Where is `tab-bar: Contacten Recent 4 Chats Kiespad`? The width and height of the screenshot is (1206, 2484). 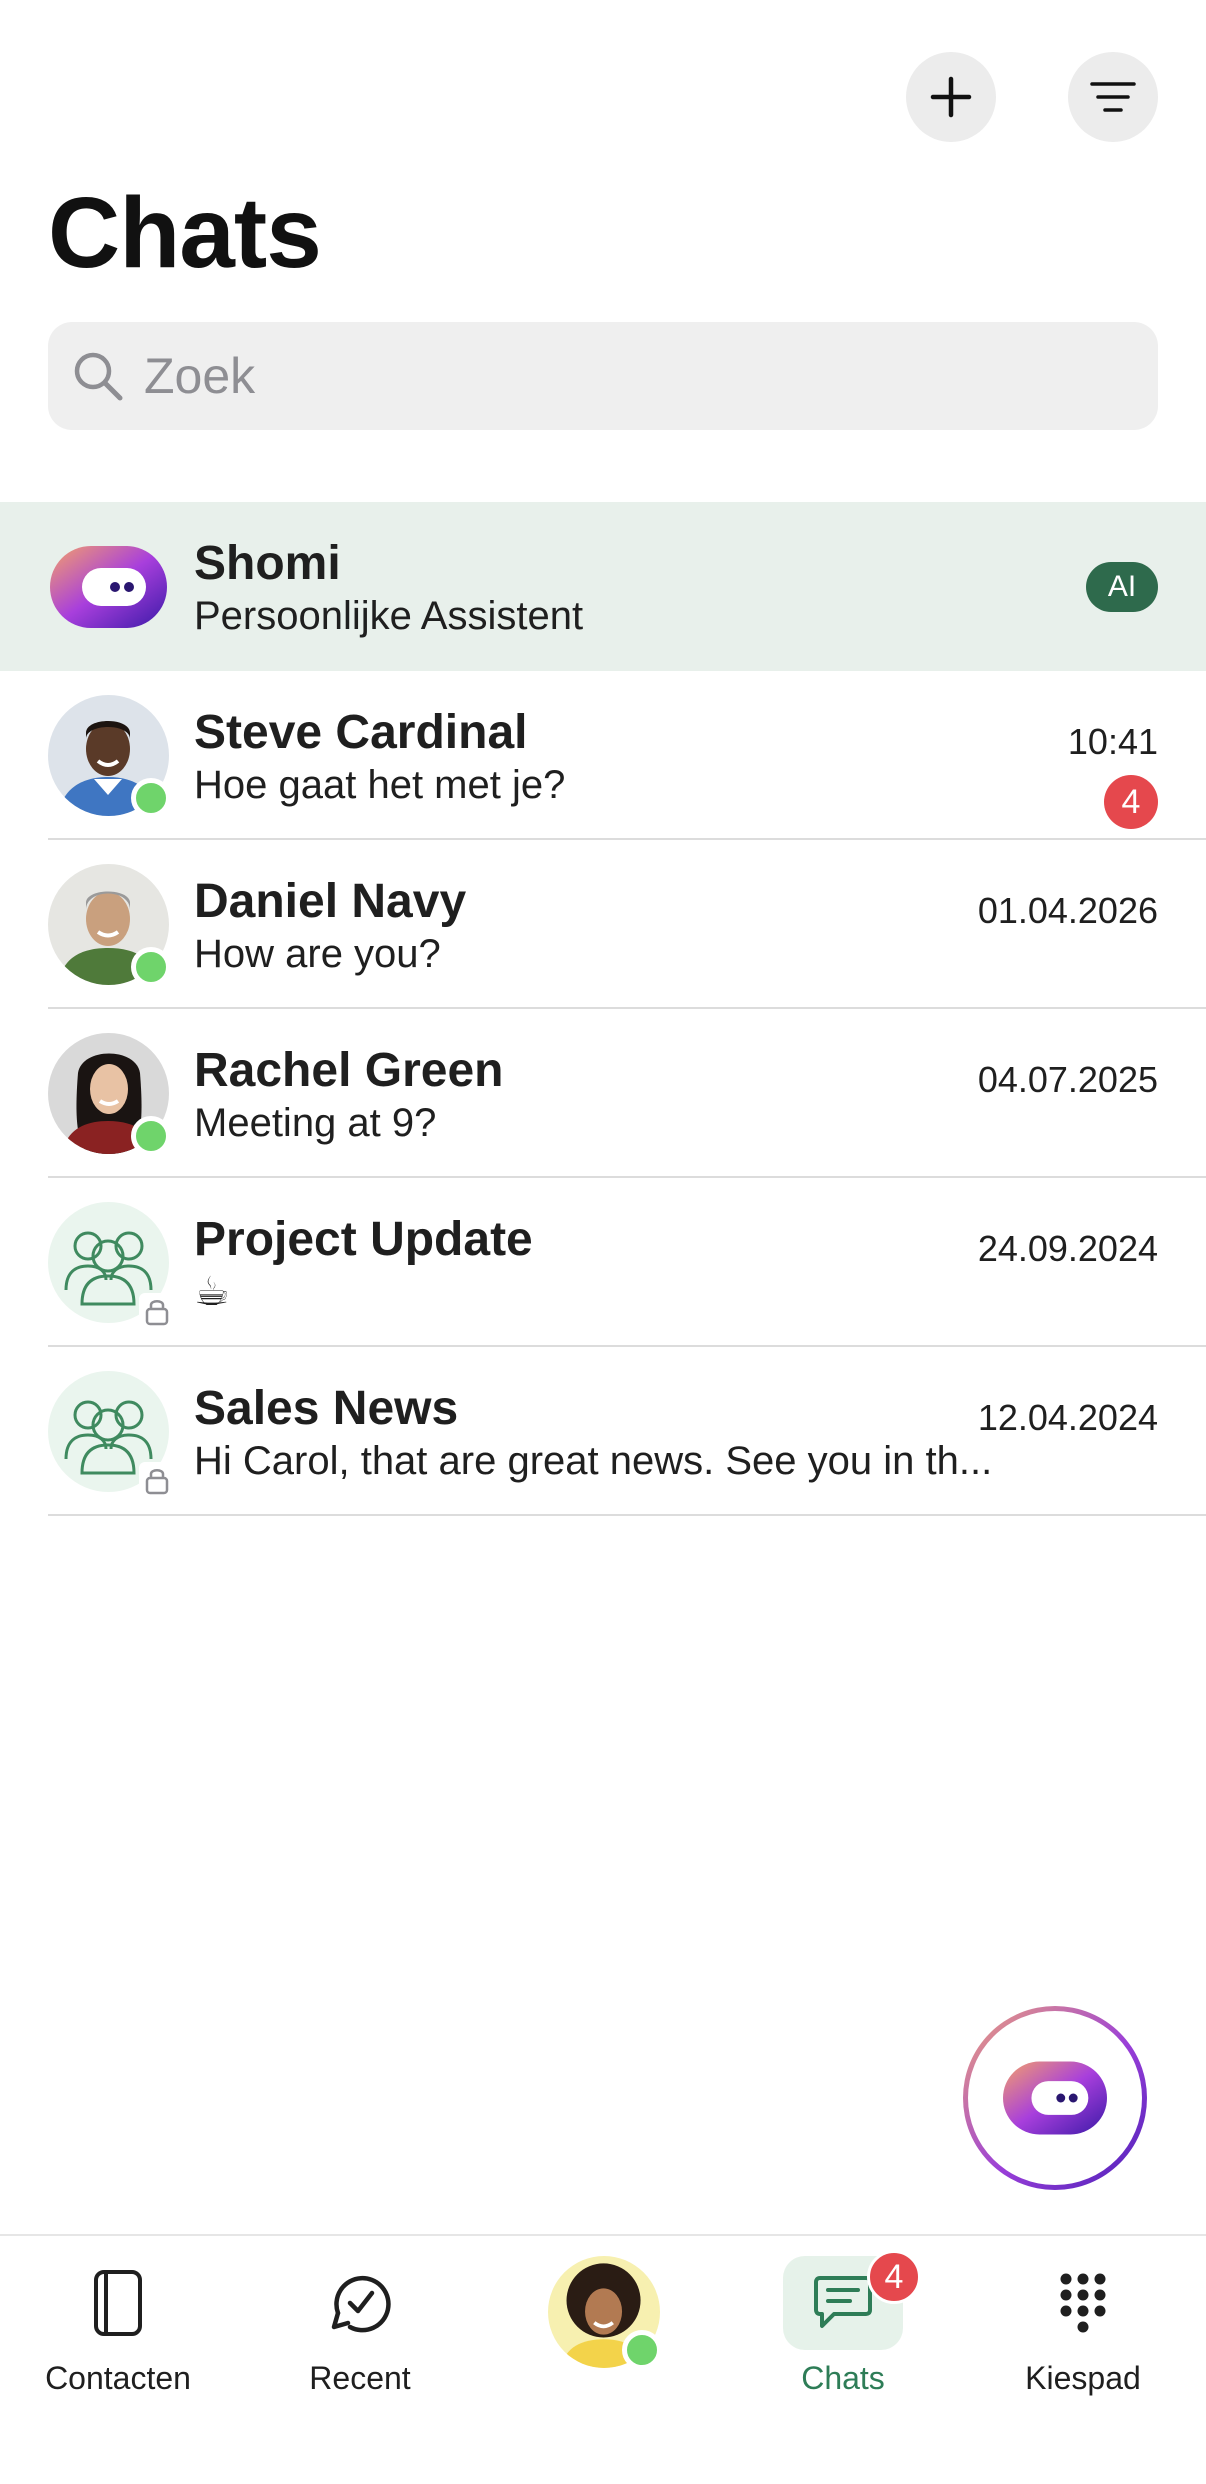
tab-bar: Contacten Recent 4 Chats Kiespad is located at coordinates (603, 2359).